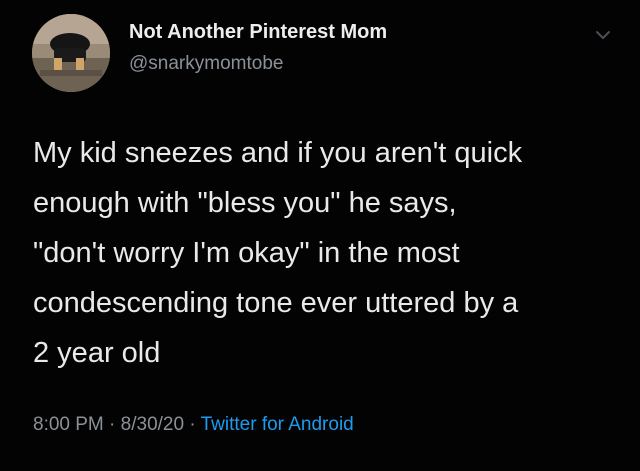  I want to click on author-display-name: Not Another Pinterest Mom, so click(258, 32).